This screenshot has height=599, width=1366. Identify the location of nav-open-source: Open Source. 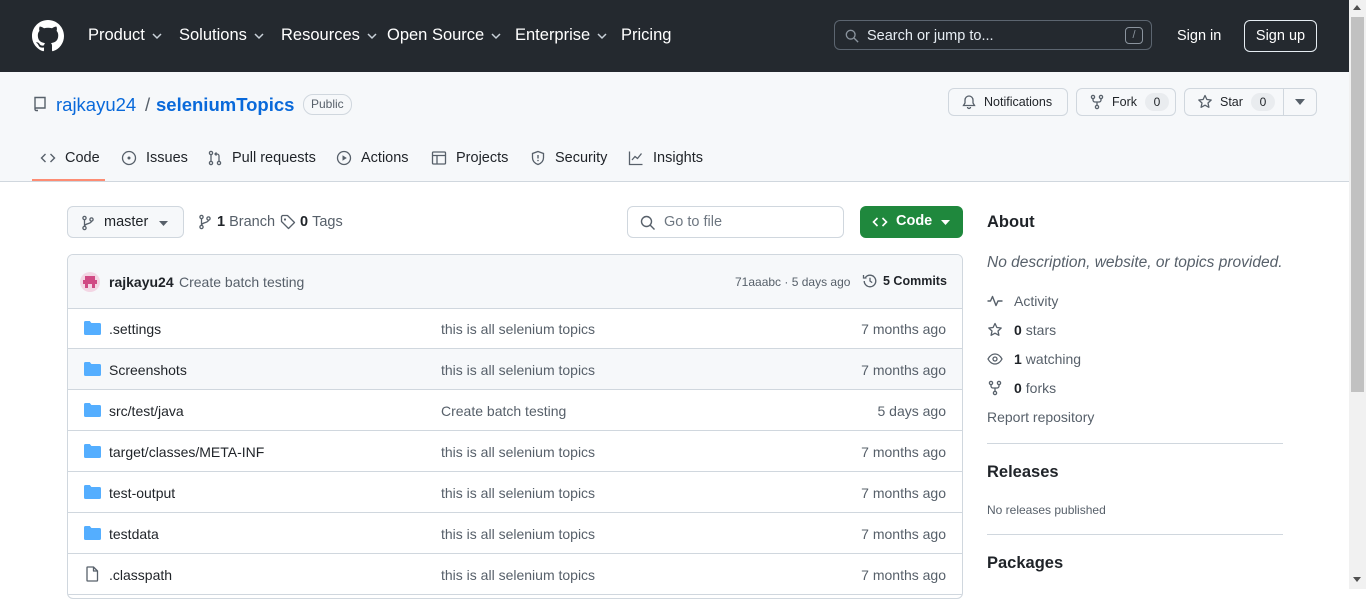
(444, 35).